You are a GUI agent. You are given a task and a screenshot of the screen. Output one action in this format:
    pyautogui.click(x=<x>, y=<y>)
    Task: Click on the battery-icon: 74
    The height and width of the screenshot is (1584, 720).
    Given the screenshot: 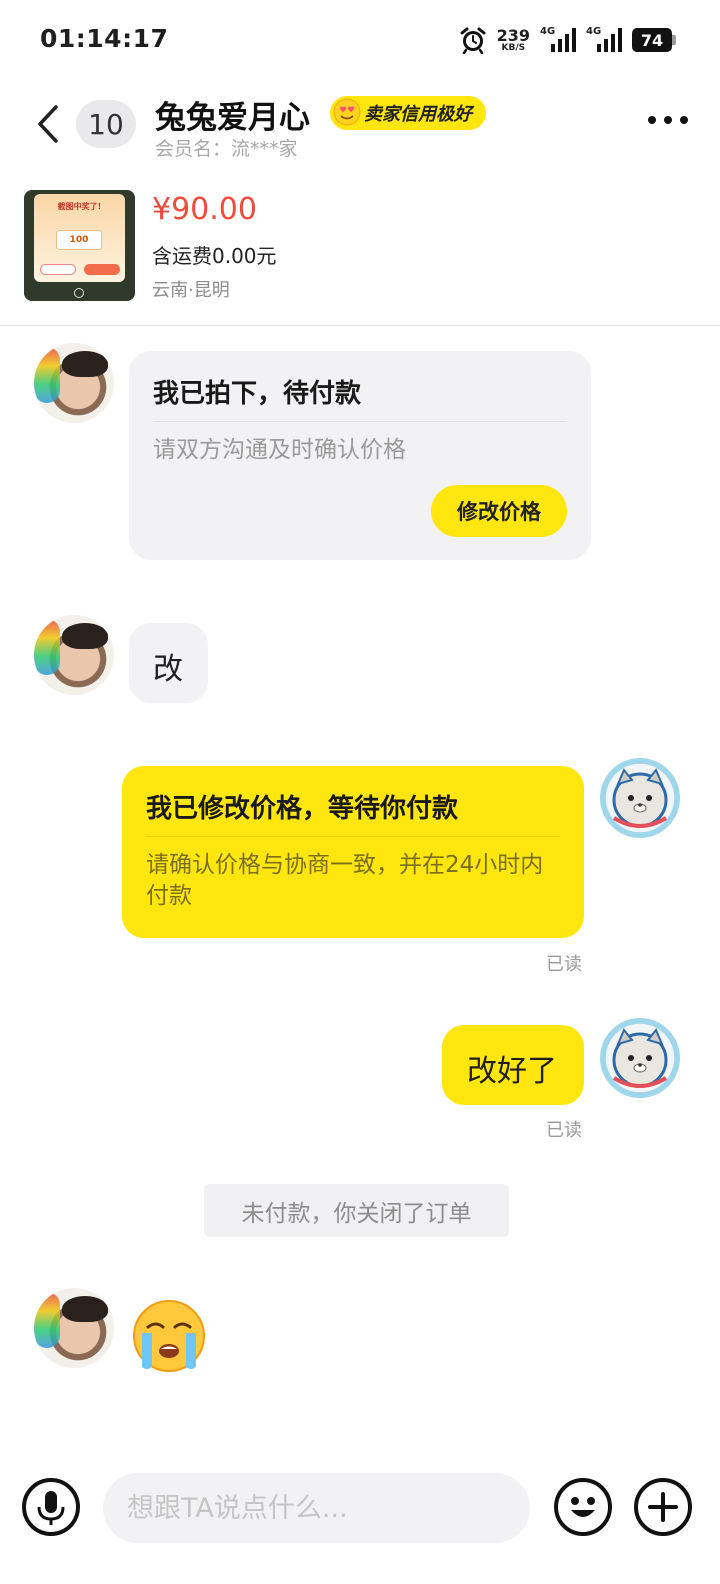 What is the action you would take?
    pyautogui.click(x=654, y=40)
    